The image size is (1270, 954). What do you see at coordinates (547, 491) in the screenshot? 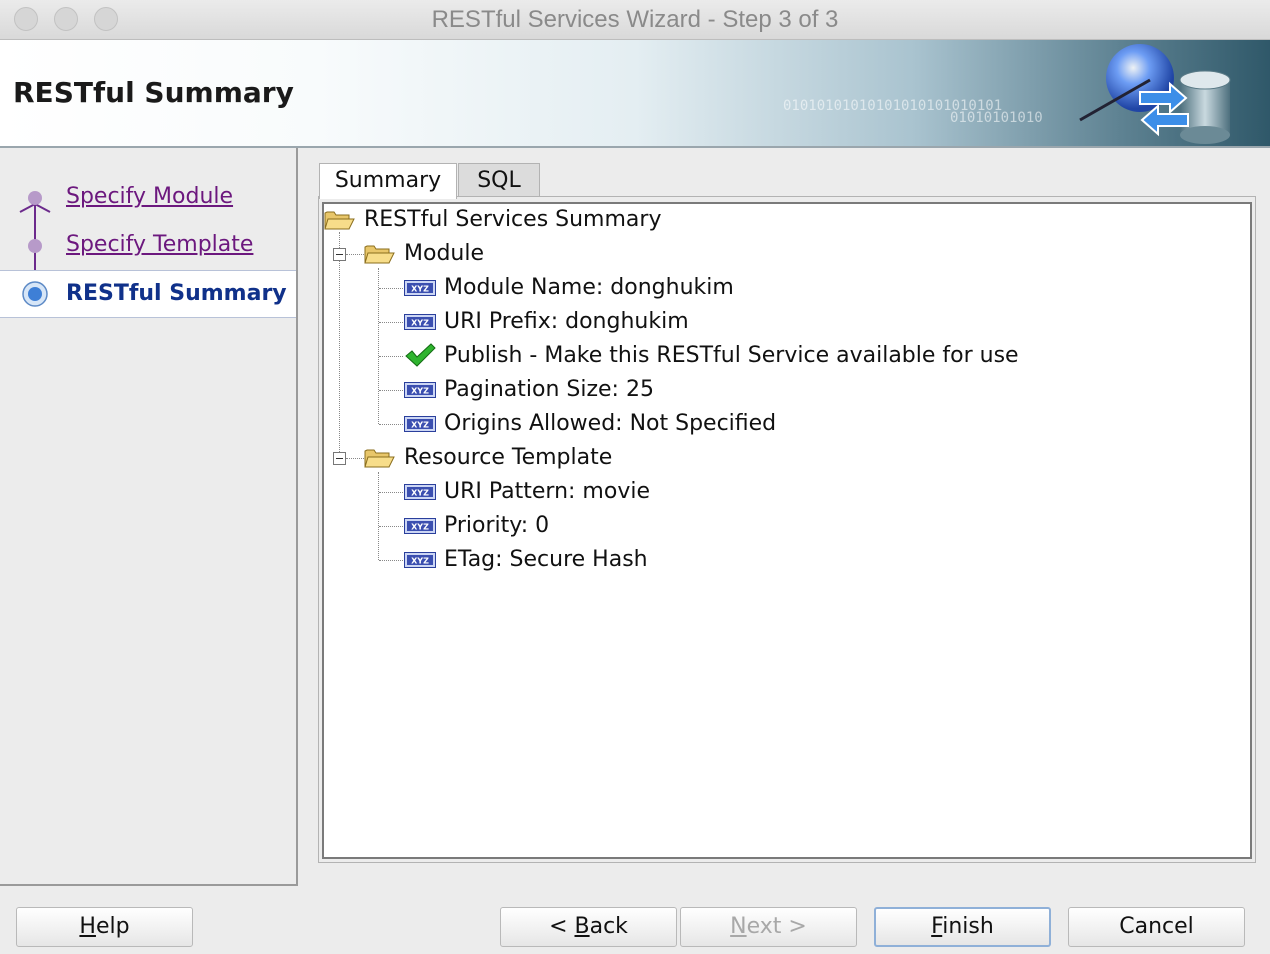
I see `tree-item-uri-pattern: URI Pattern: movie` at bounding box center [547, 491].